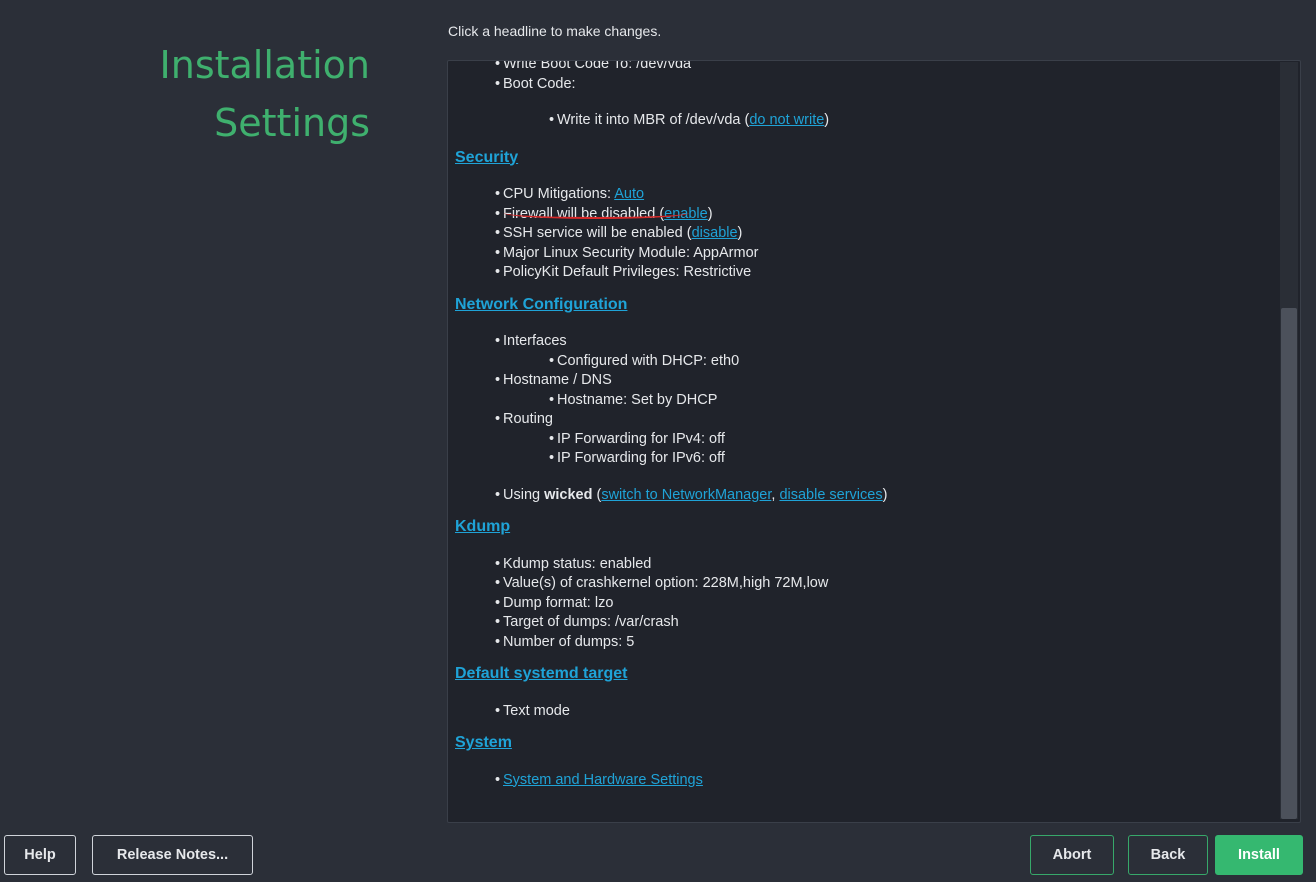  Describe the element at coordinates (786, 120) in the screenshot. I see `do-not-write-link: do not write` at that location.